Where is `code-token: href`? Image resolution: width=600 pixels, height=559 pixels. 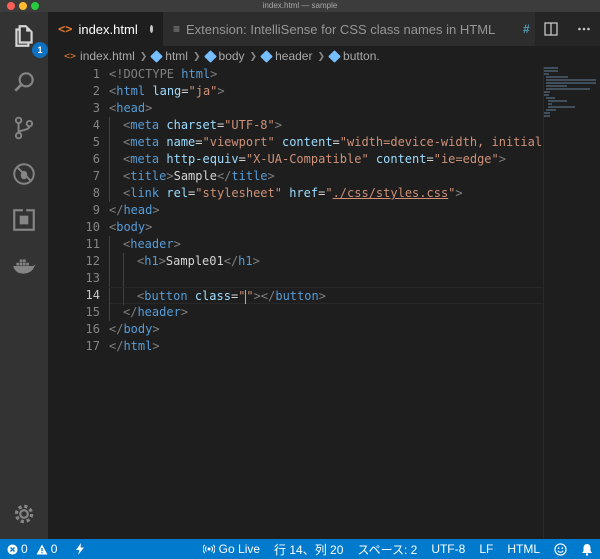 code-token: href is located at coordinates (300, 193).